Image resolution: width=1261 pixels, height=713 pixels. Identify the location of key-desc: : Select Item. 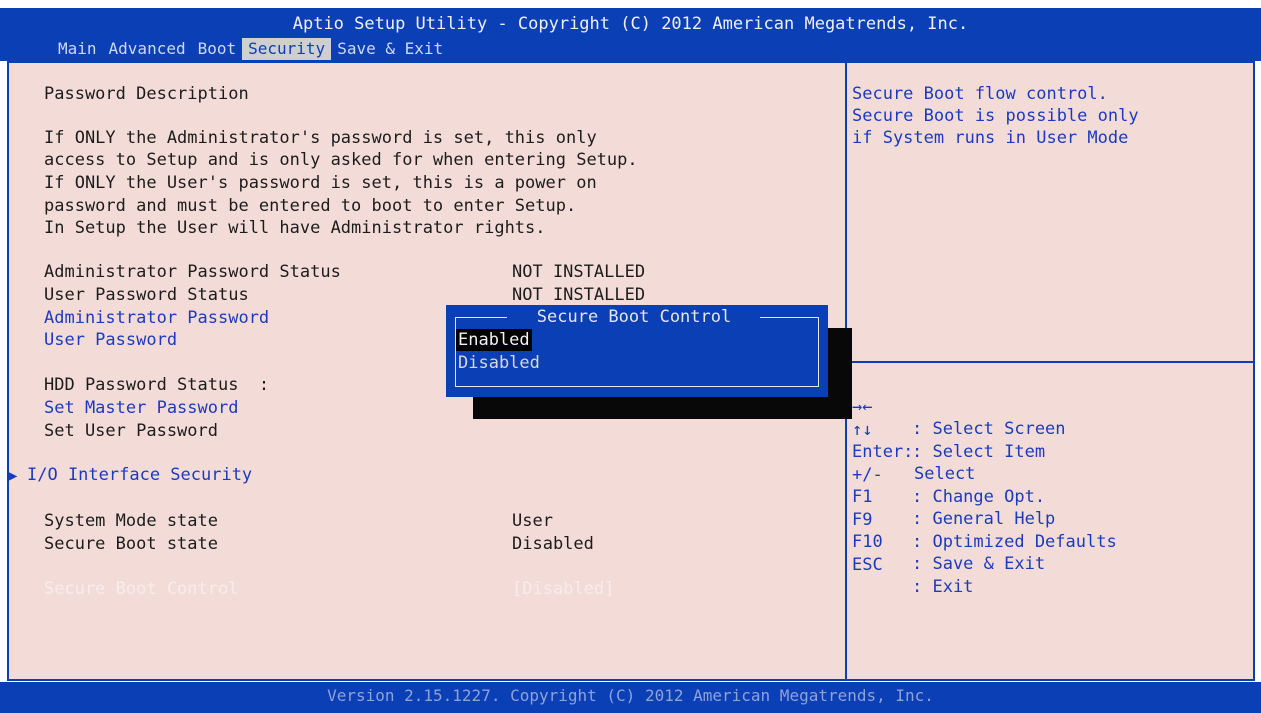
(979, 451).